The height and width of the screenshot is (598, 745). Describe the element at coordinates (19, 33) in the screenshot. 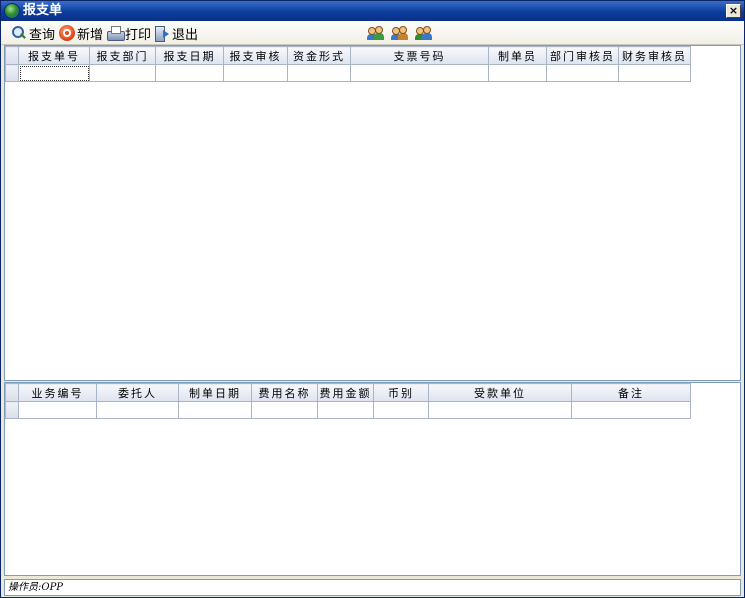

I see `search-icon` at that location.